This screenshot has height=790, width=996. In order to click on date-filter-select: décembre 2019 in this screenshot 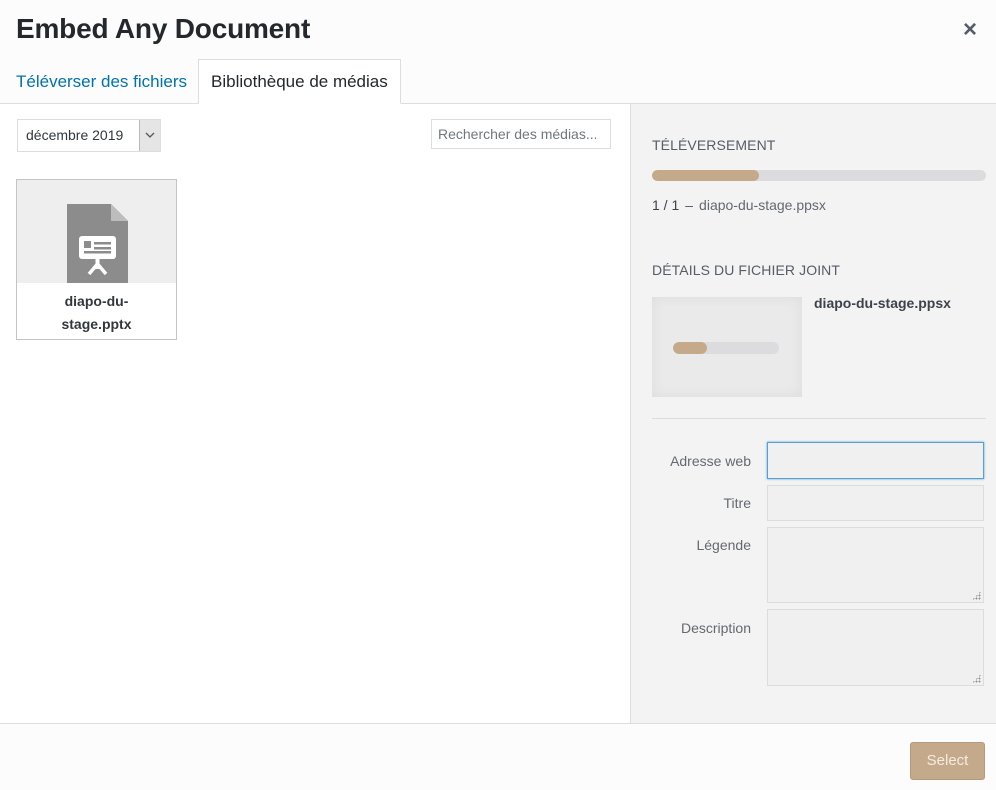, I will do `click(89, 135)`.